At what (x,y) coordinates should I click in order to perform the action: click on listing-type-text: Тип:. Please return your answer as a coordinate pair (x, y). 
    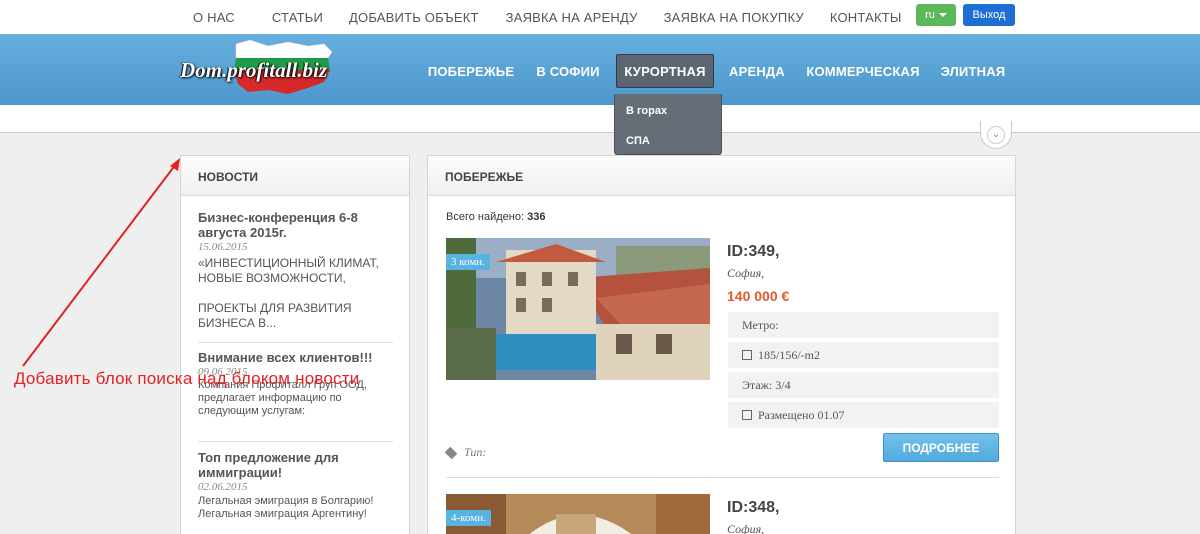
    Looking at the image, I should click on (475, 452).